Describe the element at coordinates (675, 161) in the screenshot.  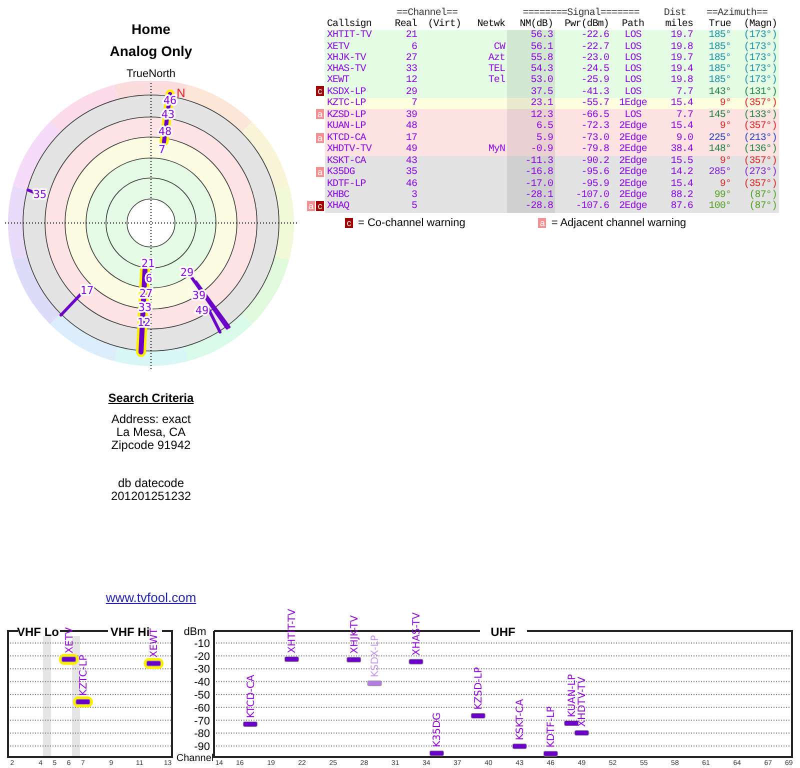
I see `table-cell: 15.5` at that location.